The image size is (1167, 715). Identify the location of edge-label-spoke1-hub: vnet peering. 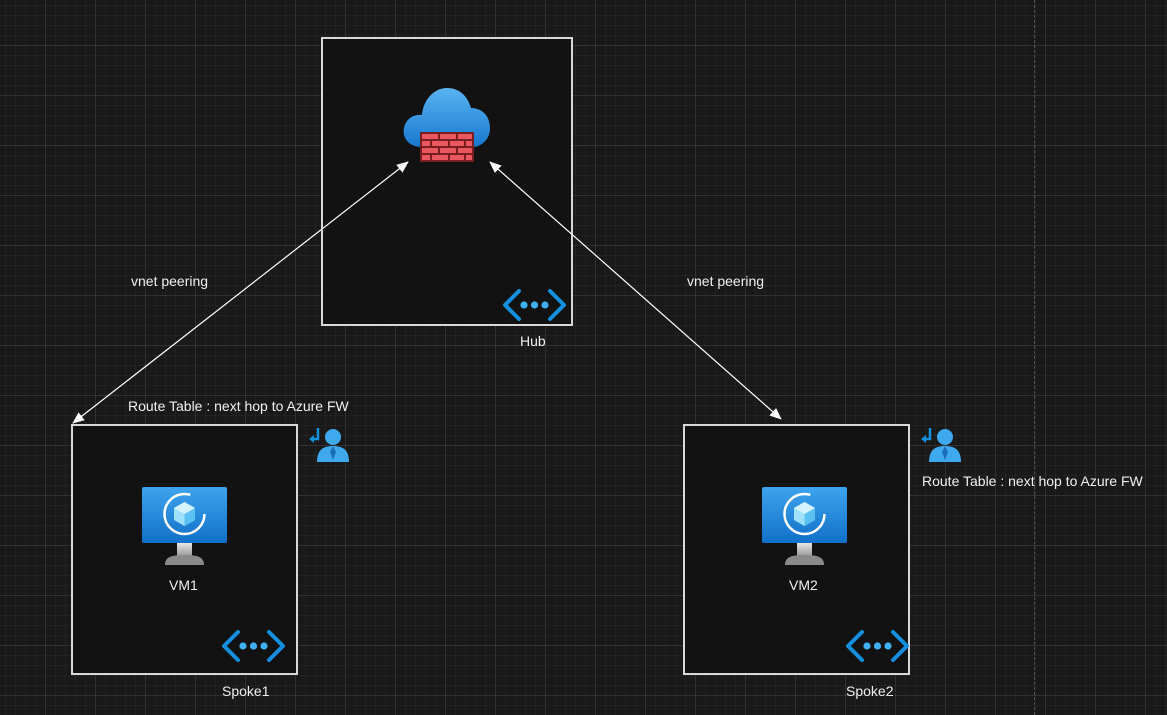
(170, 281).